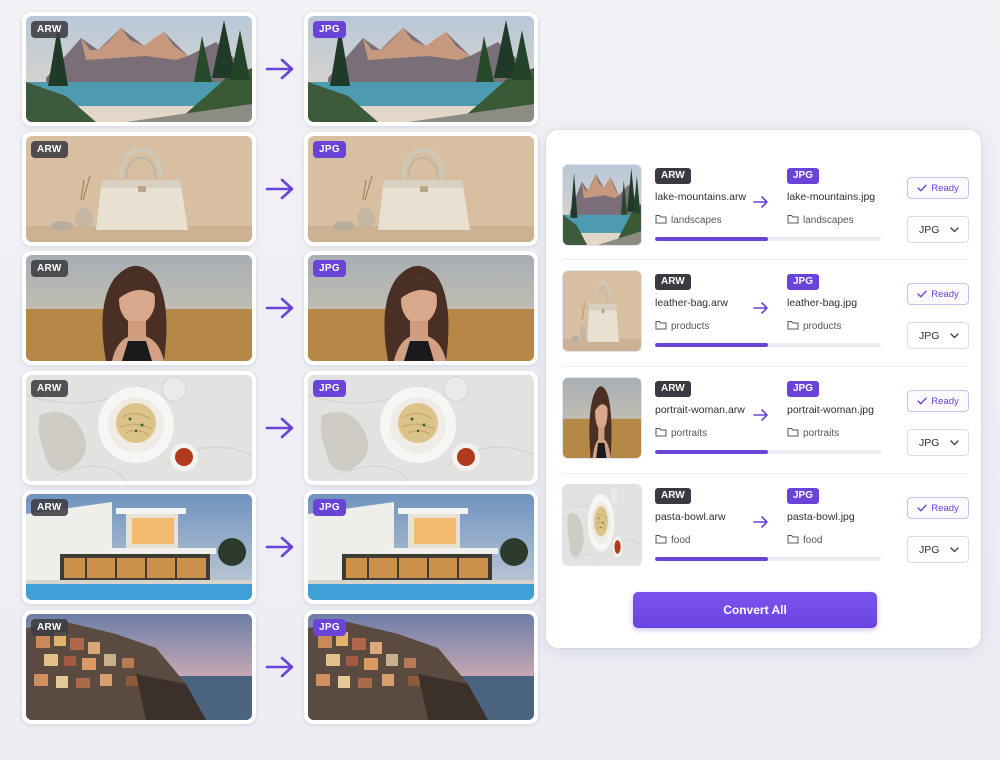  What do you see at coordinates (281, 308) in the screenshot?
I see `comparison-row-portrait: ARW JPG` at bounding box center [281, 308].